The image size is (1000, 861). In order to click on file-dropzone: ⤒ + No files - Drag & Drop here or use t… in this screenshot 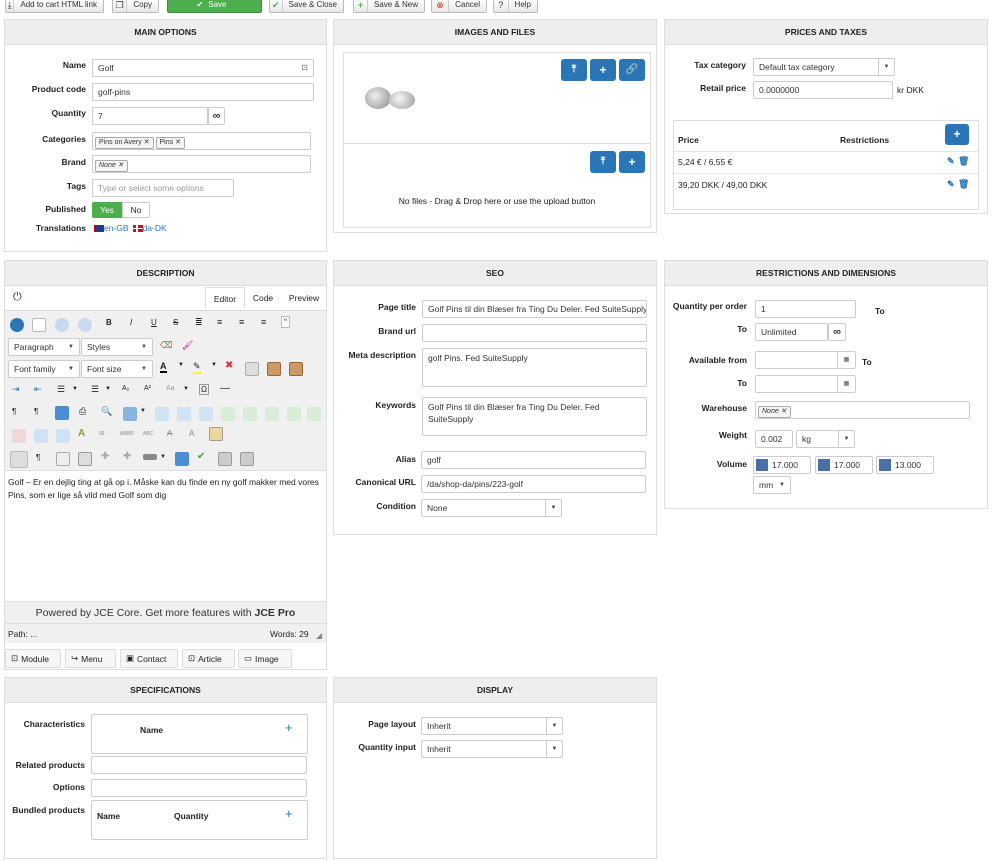, I will do `click(497, 186)`.